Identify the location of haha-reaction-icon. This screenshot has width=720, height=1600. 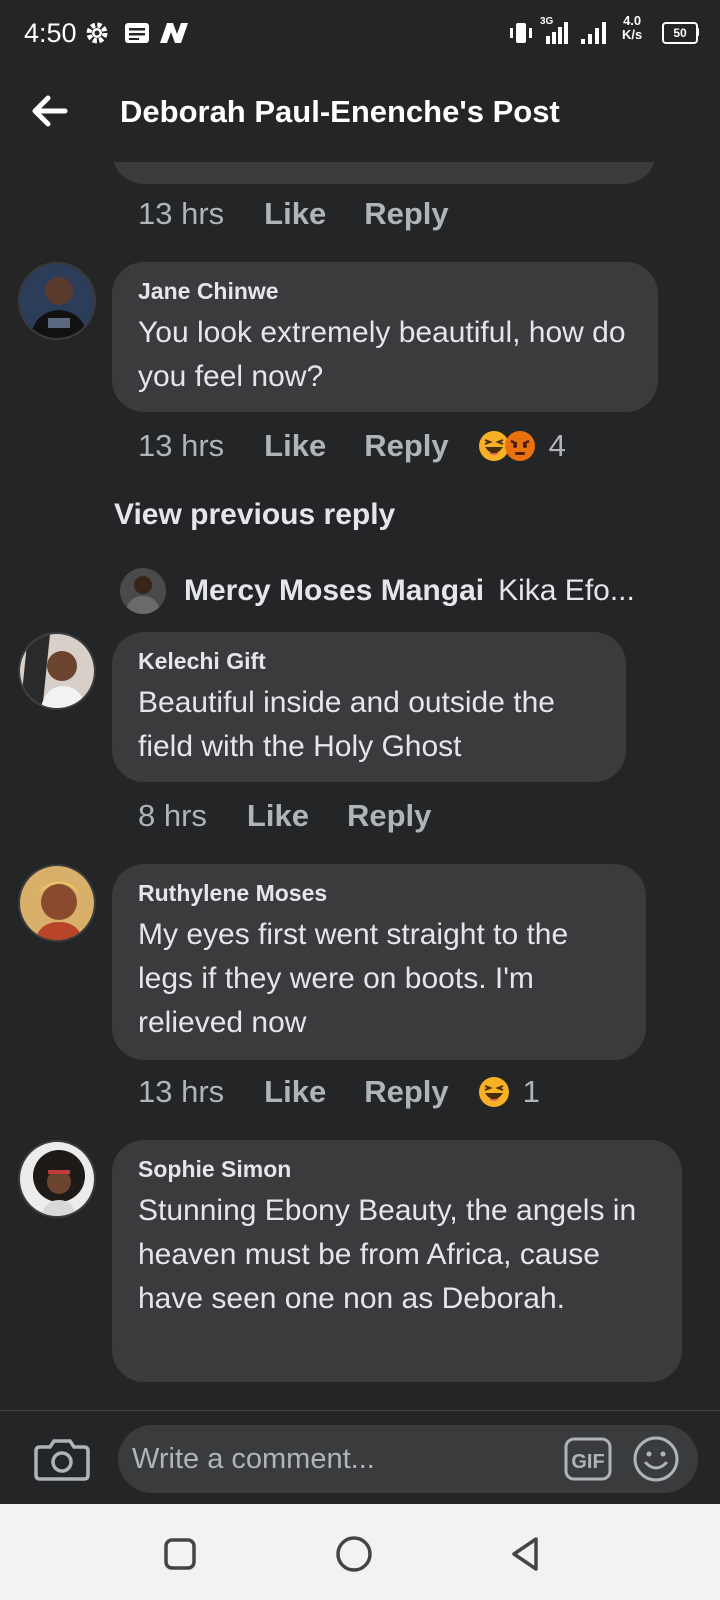
(493, 1092).